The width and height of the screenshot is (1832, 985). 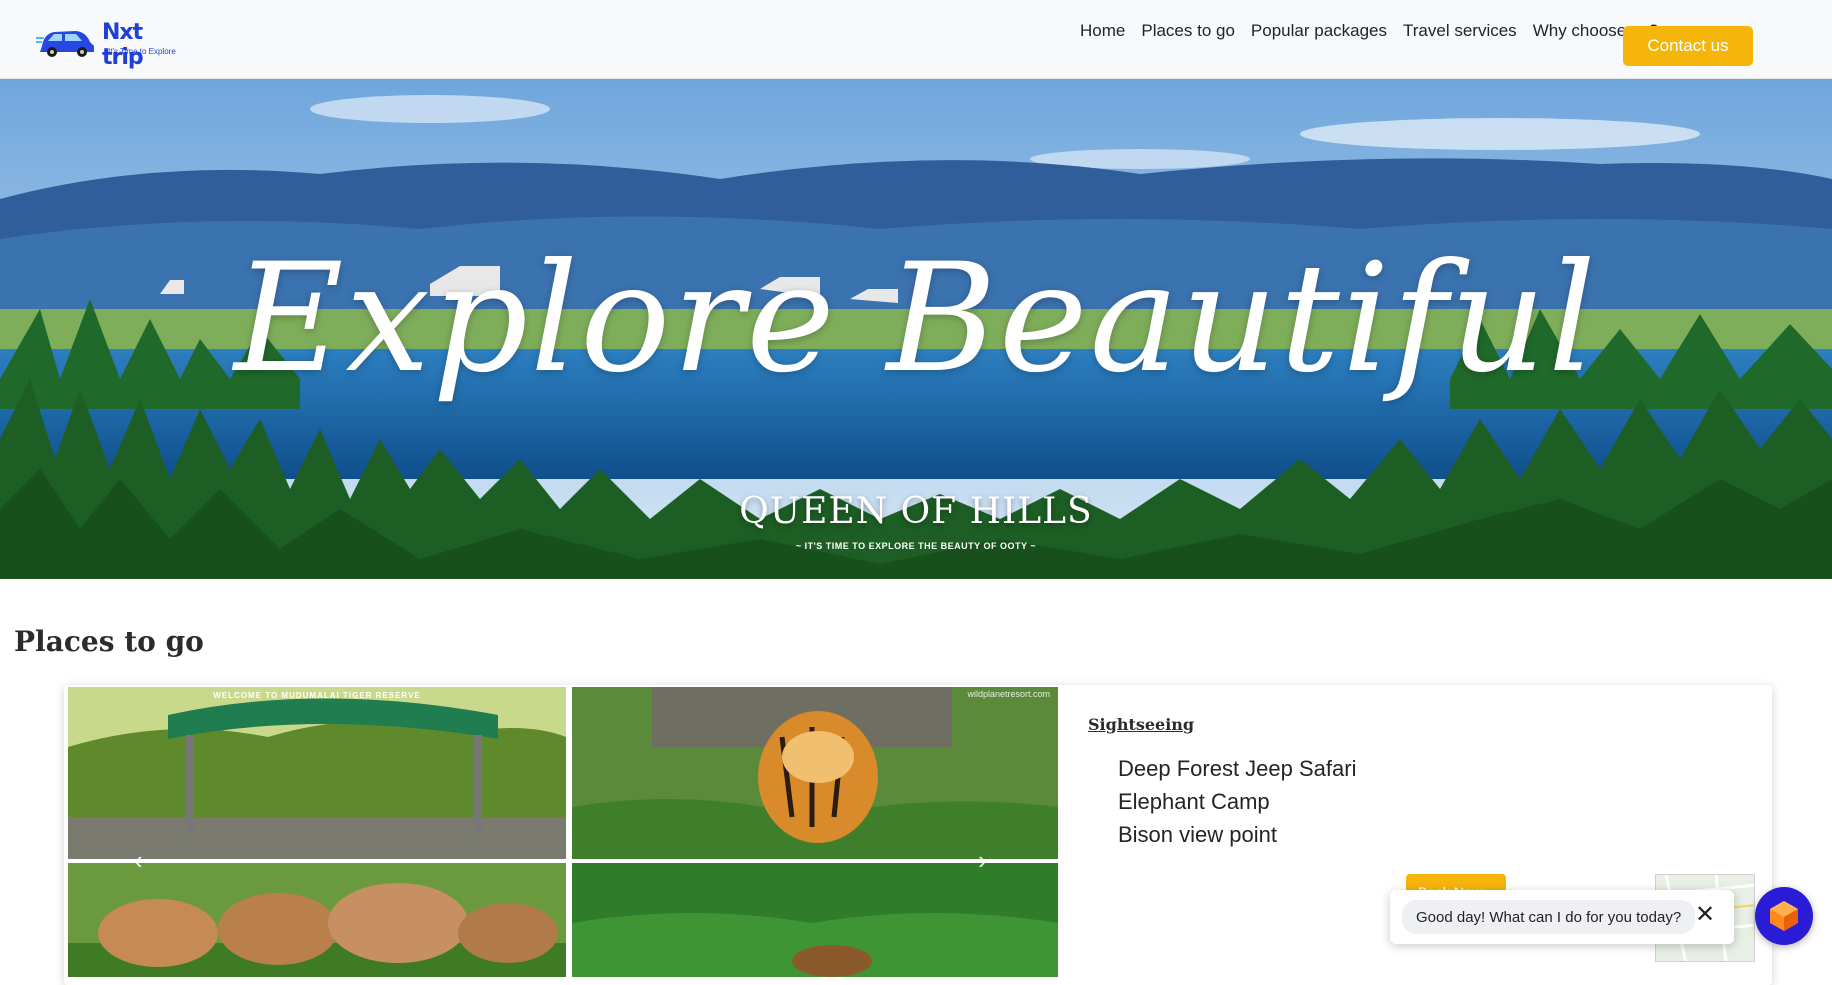 I want to click on chat-launcher-button, so click(x=1784, y=916).